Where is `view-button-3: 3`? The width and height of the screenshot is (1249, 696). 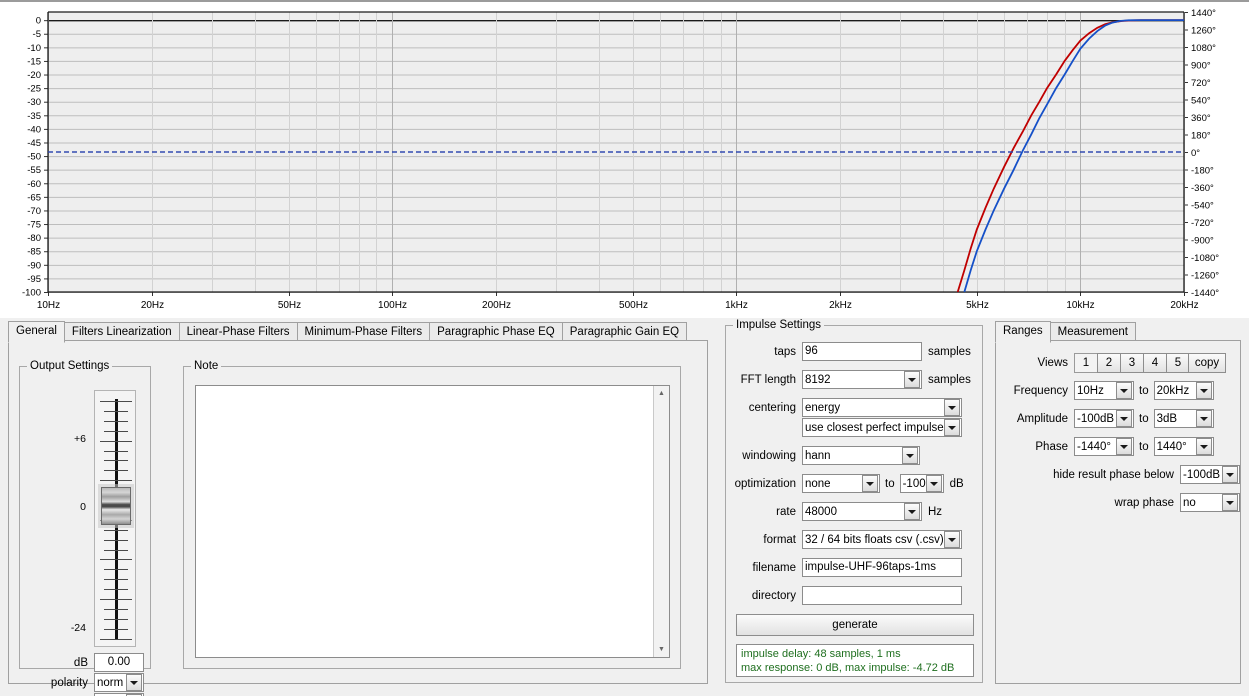
view-button-3: 3 is located at coordinates (1132, 363).